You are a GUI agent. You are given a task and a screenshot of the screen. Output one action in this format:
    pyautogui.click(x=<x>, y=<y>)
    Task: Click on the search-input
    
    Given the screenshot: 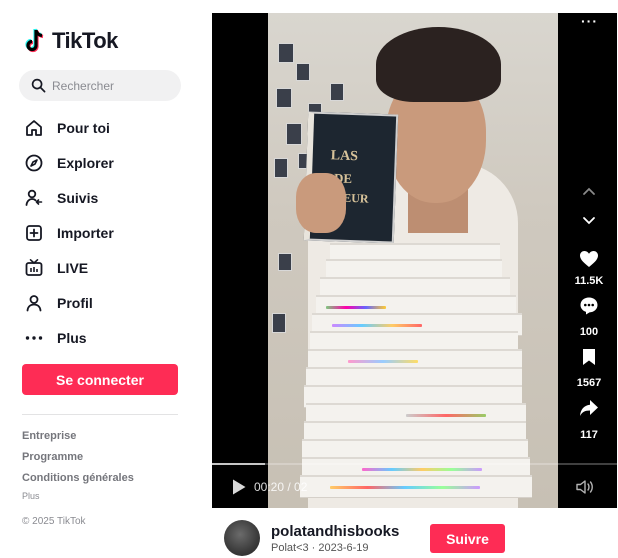 What is the action you would take?
    pyautogui.click(x=112, y=85)
    